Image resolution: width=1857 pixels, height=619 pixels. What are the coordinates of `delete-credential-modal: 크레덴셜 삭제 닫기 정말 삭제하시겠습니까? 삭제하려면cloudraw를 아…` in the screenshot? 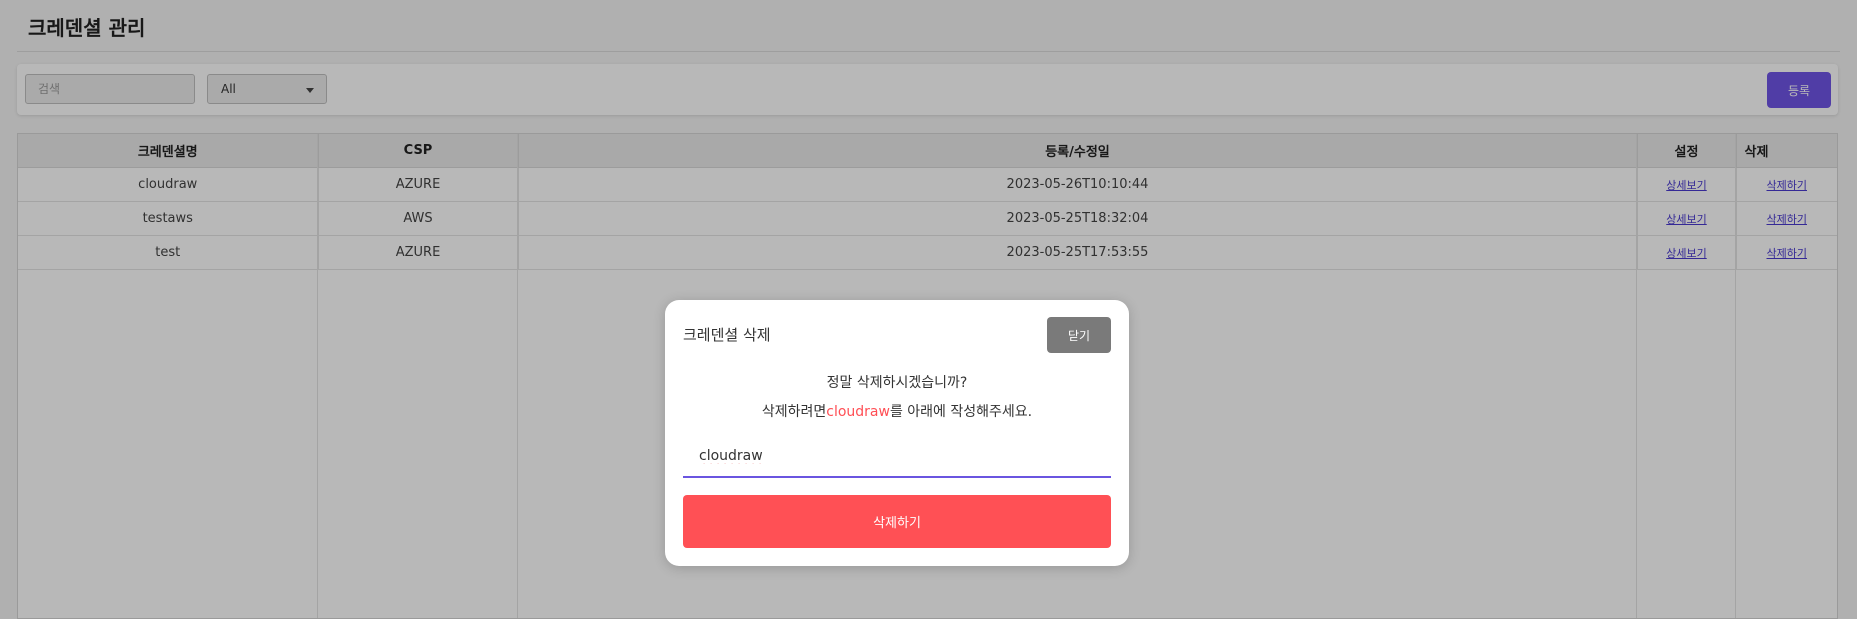 It's located at (897, 433).